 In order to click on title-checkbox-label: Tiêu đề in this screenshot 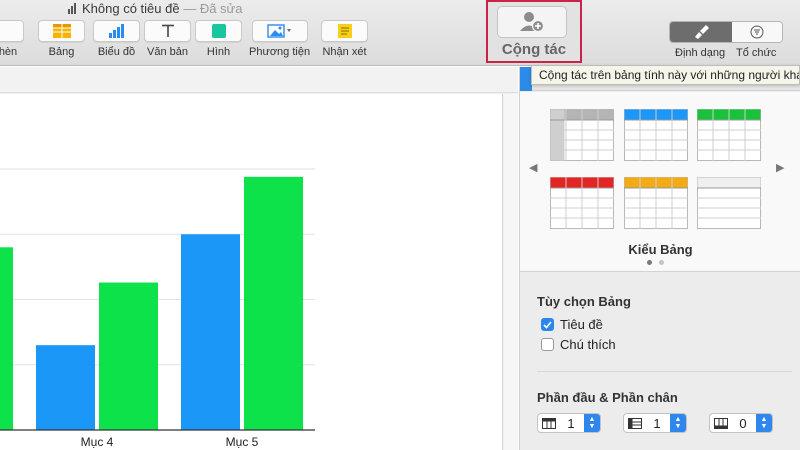, I will do `click(581, 324)`.